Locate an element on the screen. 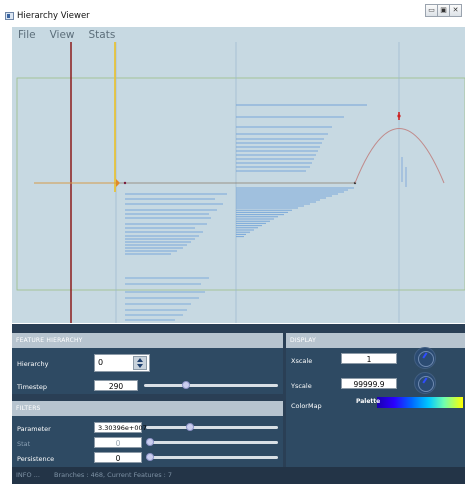 Image resolution: width=467 pixels, height=484 pixels. status-branches: Branches : 468, Current Features : 7 is located at coordinates (113, 475).